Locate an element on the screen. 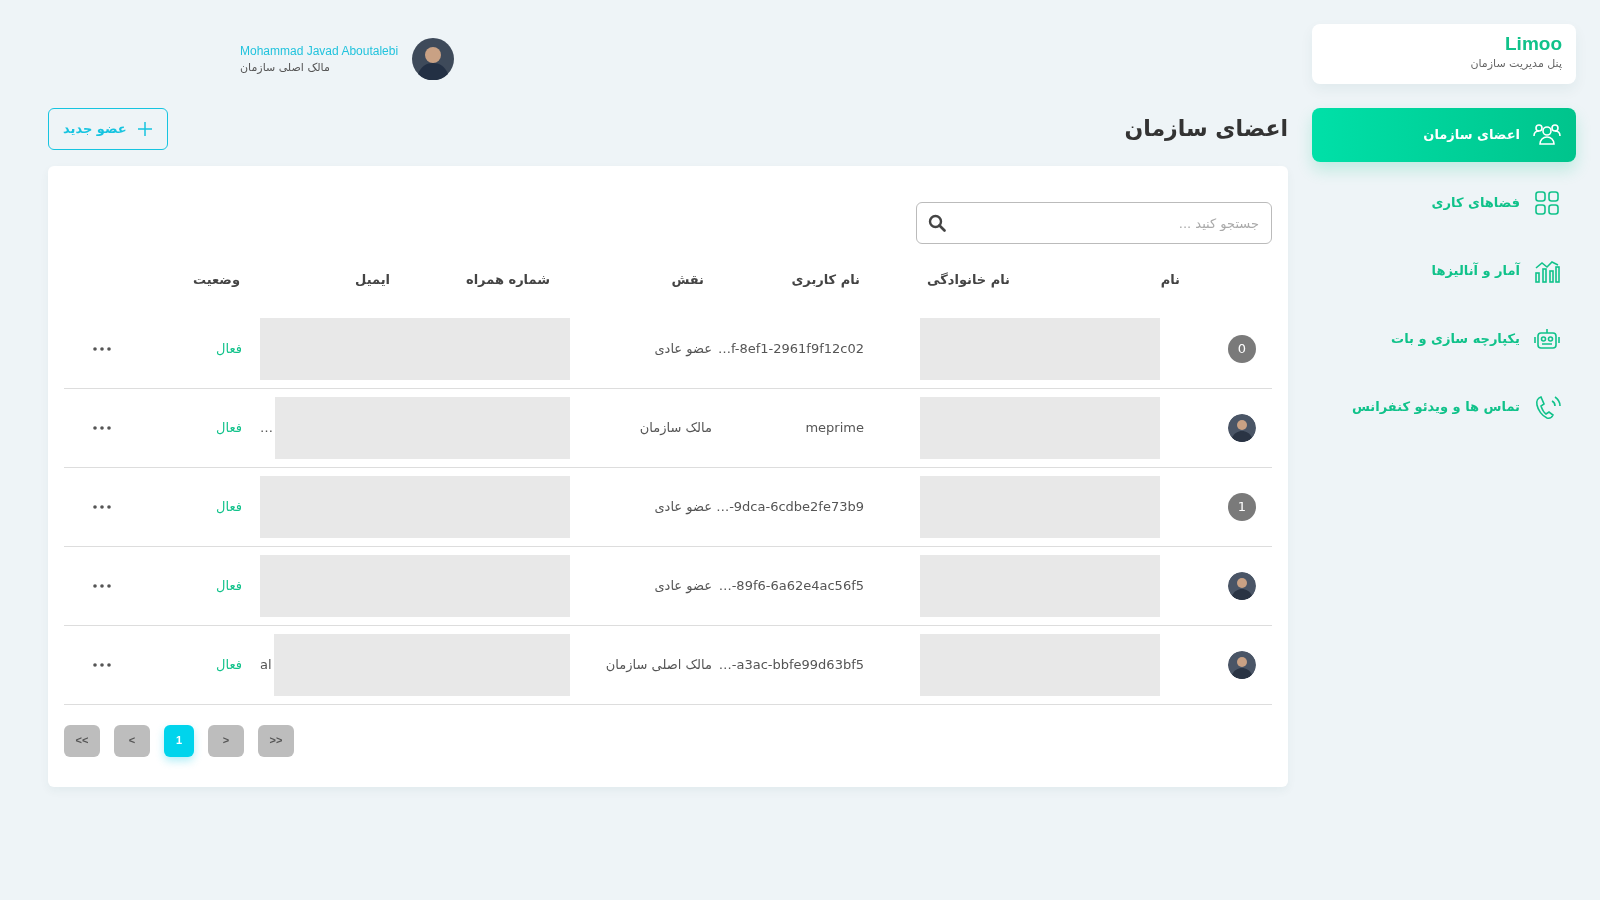 Image resolution: width=1600 pixels, height=900 pixels. username-cell-text: …-9dca-6cdbe2fe73b9 is located at coordinates (790, 506).